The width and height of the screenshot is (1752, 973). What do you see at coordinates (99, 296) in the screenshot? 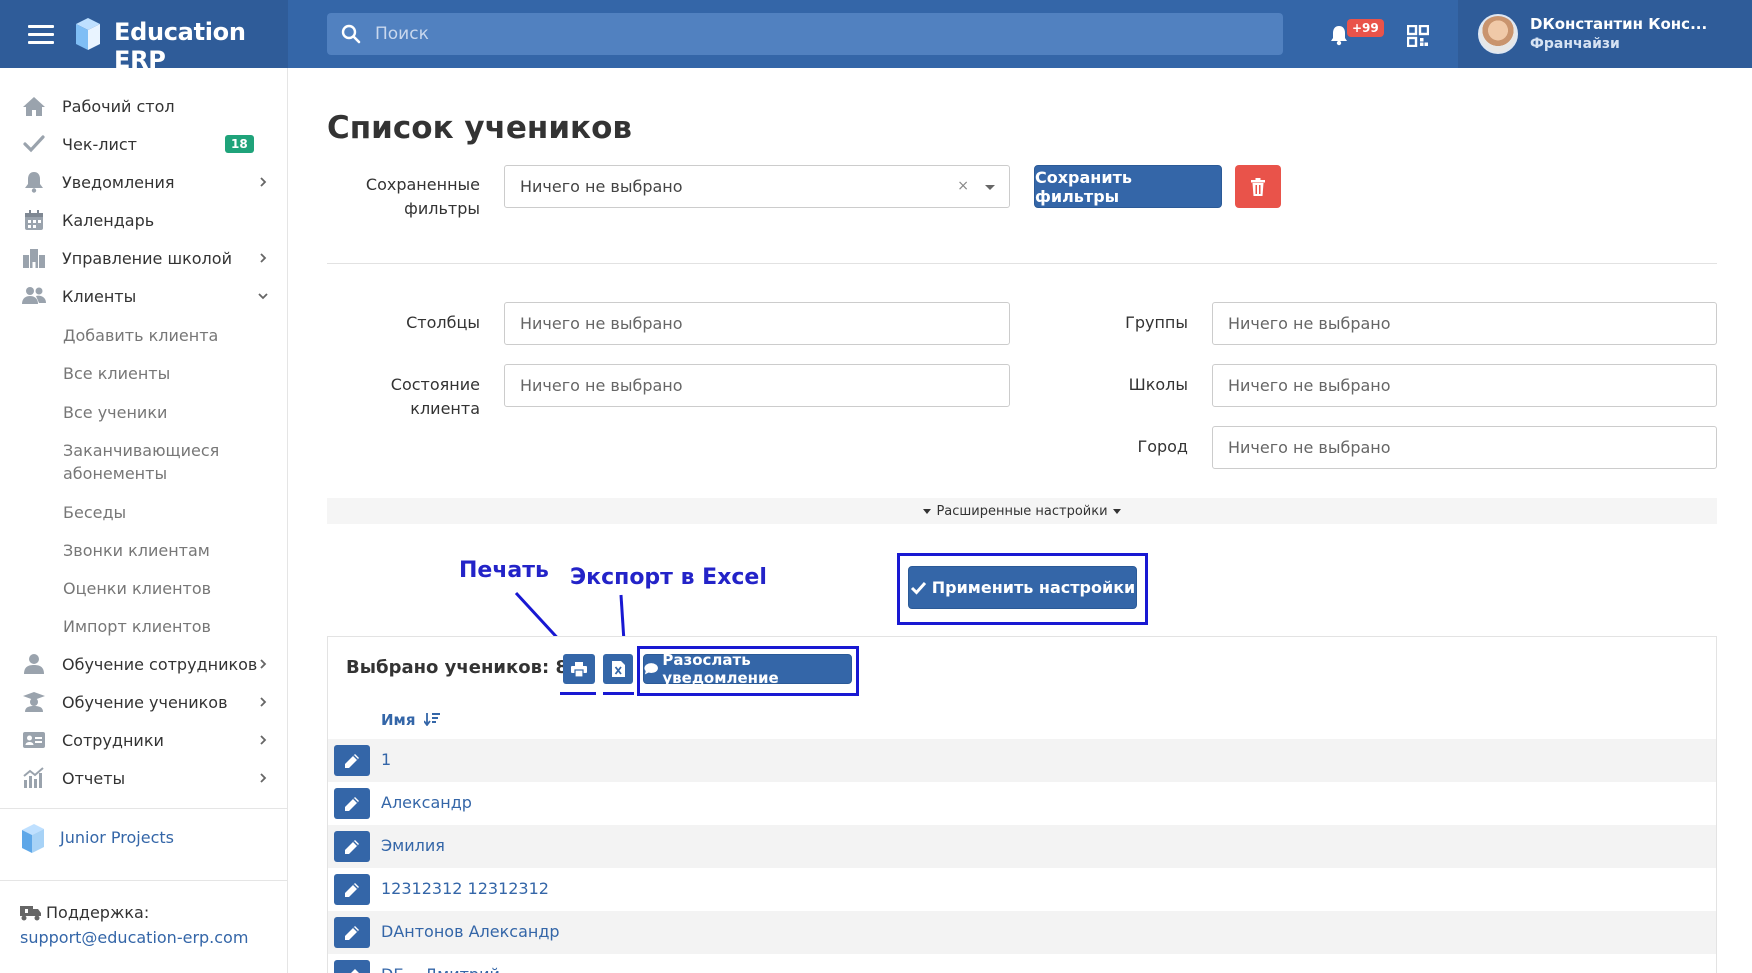
I see `sidebar-item-label: Клиенты` at bounding box center [99, 296].